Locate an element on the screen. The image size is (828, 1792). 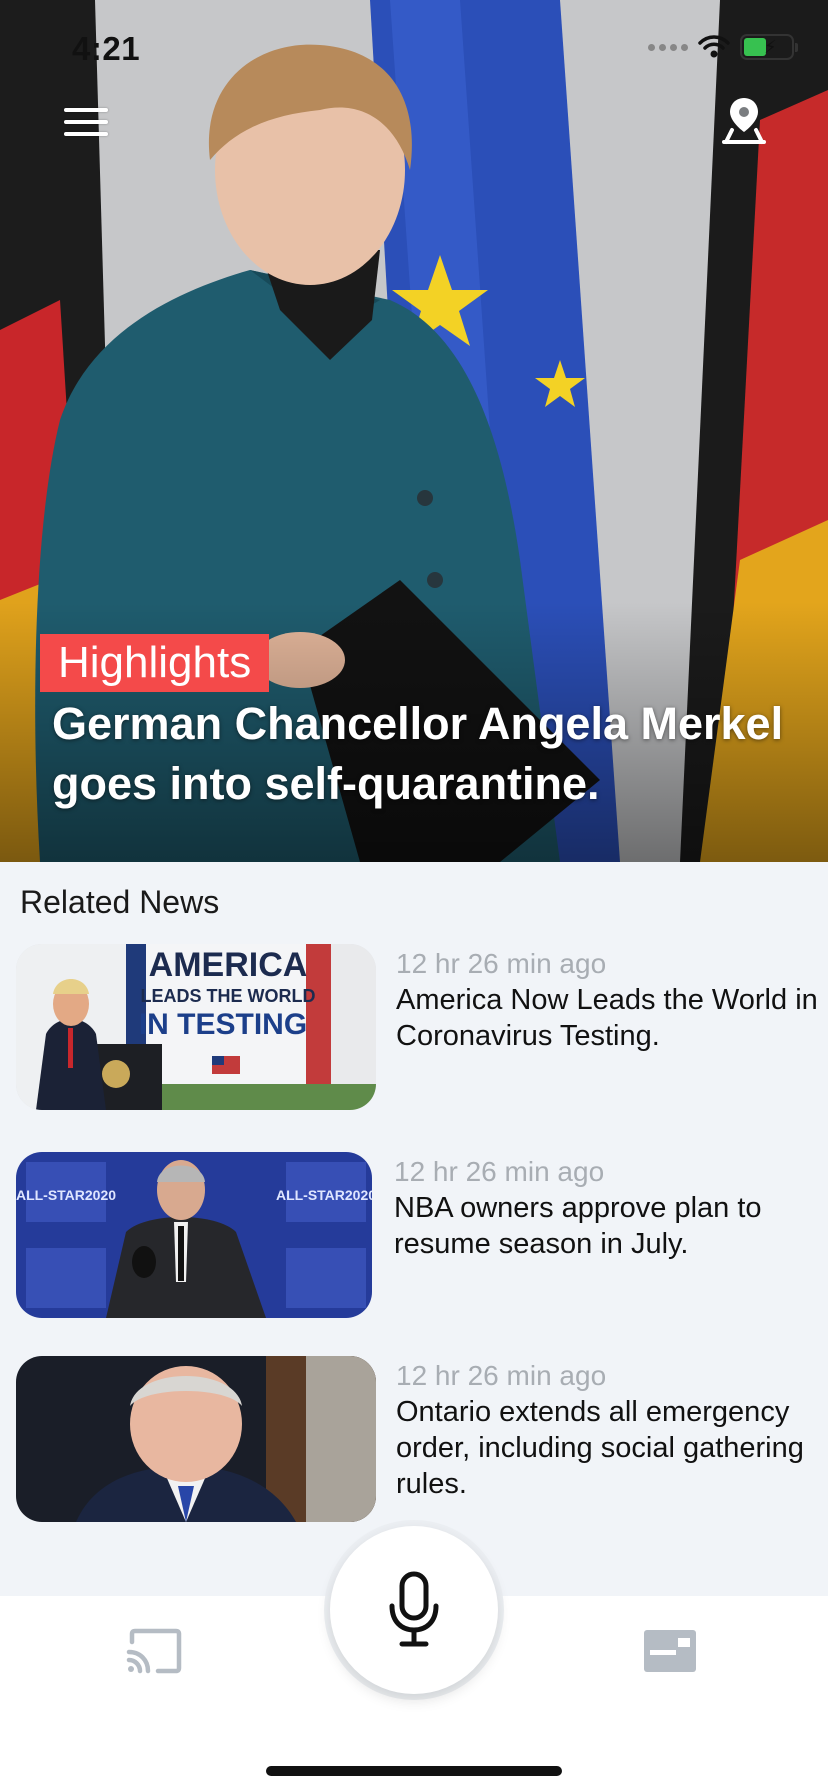
home-indicator is located at coordinates (414, 1771).